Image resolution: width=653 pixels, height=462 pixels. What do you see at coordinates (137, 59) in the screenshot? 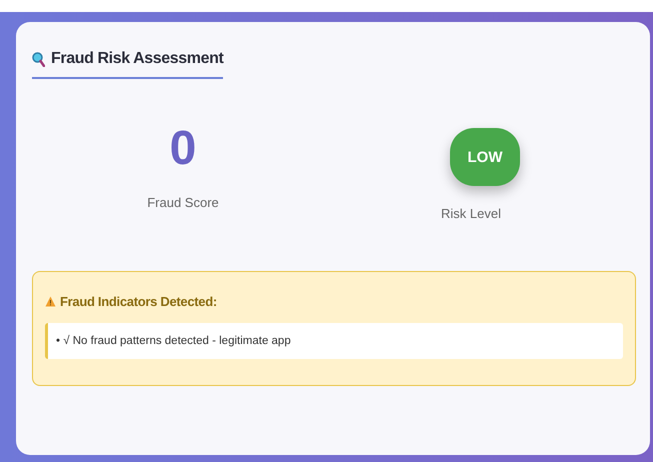
I see `section-title: Fraud Risk Assessment` at bounding box center [137, 59].